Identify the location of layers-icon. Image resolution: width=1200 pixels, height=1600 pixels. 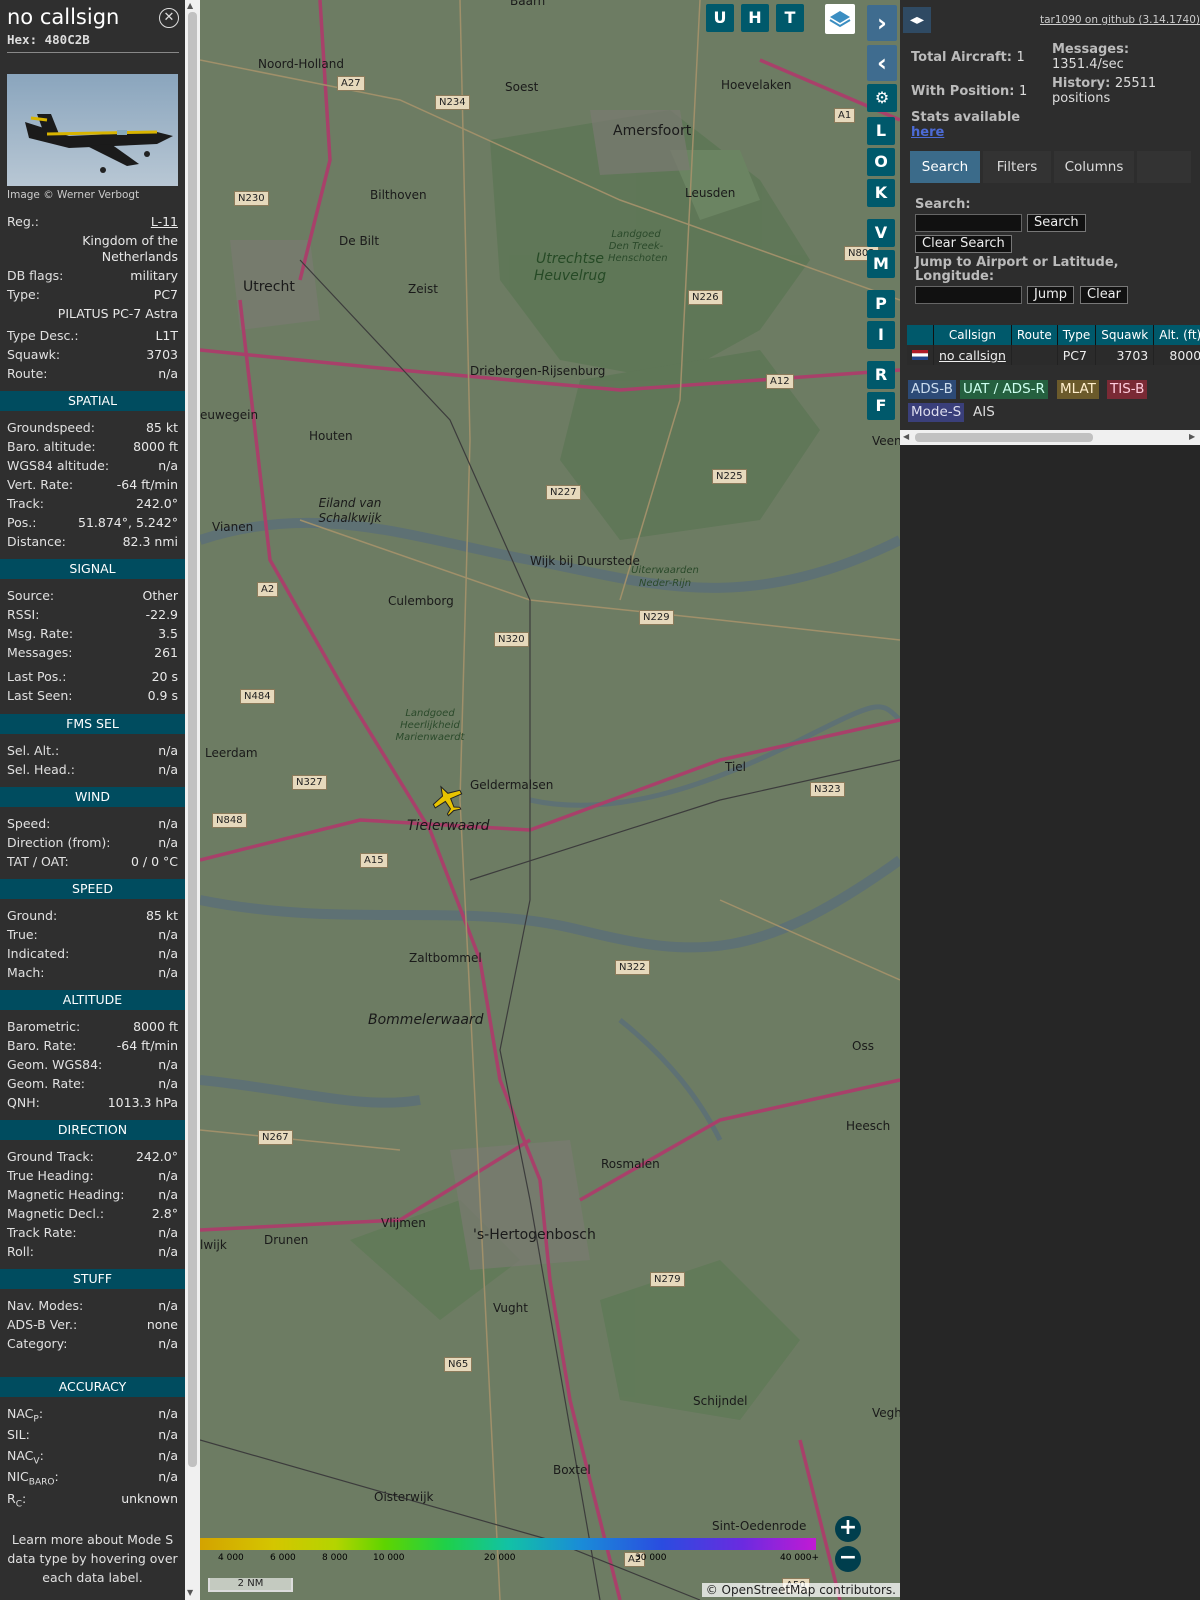
(840, 19).